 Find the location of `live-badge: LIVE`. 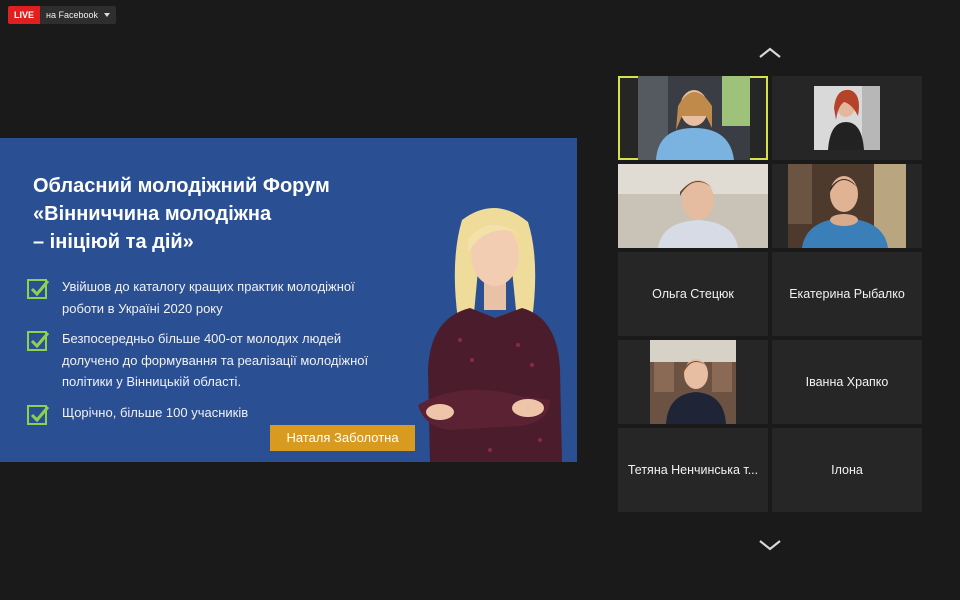

live-badge: LIVE is located at coordinates (24, 15).